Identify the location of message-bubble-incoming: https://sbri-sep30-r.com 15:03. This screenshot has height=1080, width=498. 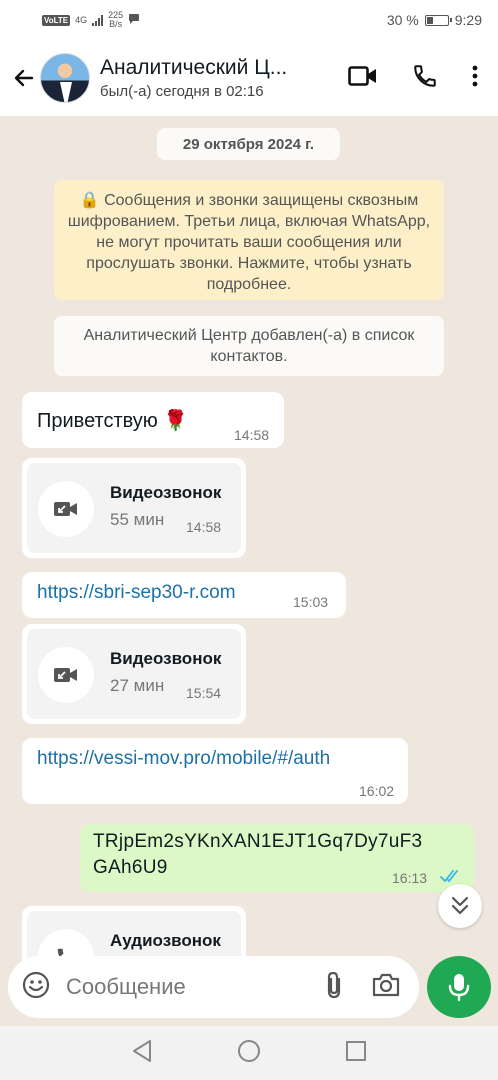
(184, 595).